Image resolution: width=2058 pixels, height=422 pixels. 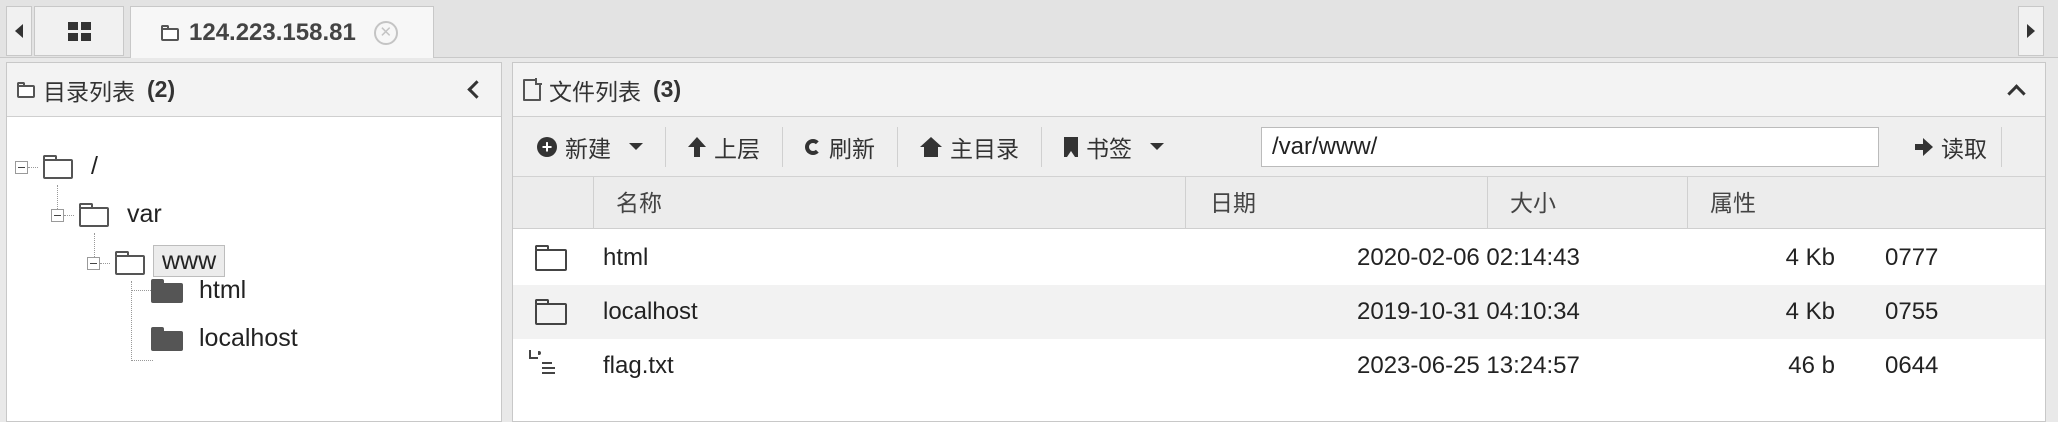 I want to click on tab-host: 124.223.158.81 ✕, so click(x=282, y=32).